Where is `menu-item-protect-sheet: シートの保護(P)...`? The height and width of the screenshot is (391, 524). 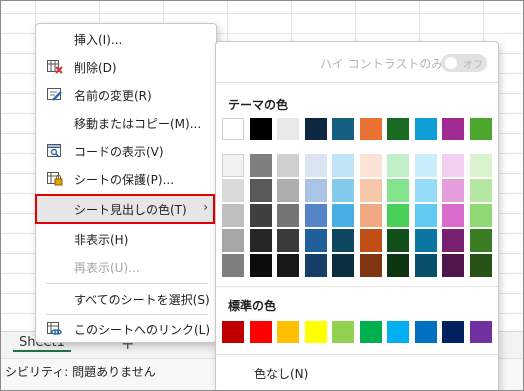
menu-item-protect-sheet: シートの保護(P)... is located at coordinates (126, 179).